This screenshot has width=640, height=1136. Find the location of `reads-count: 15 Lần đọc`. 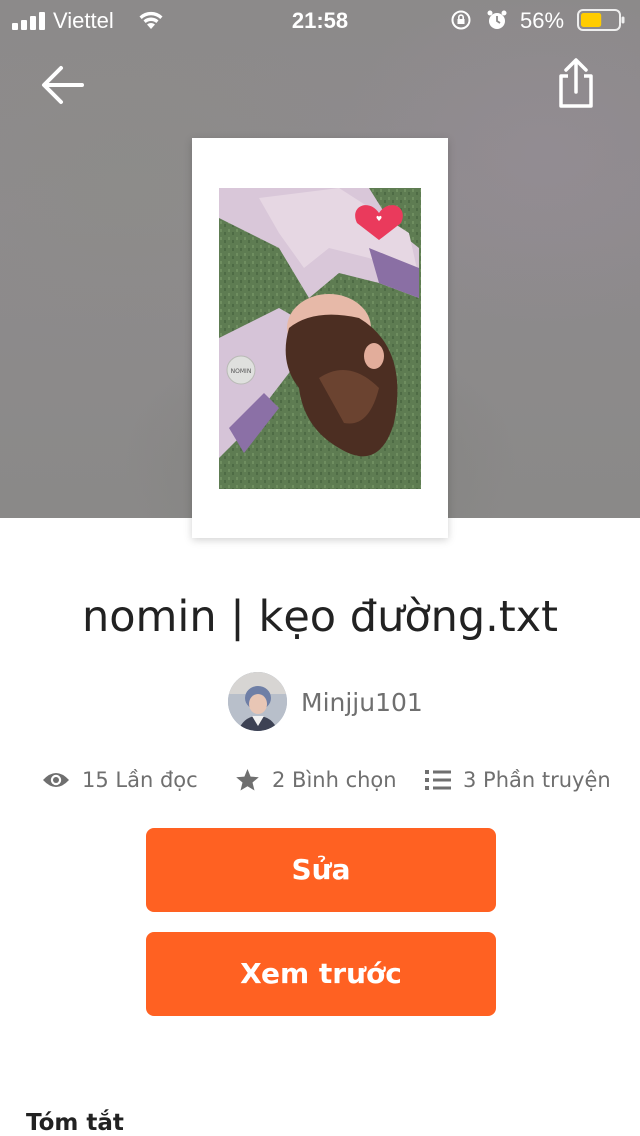

reads-count: 15 Lần đọc is located at coordinates (140, 780).